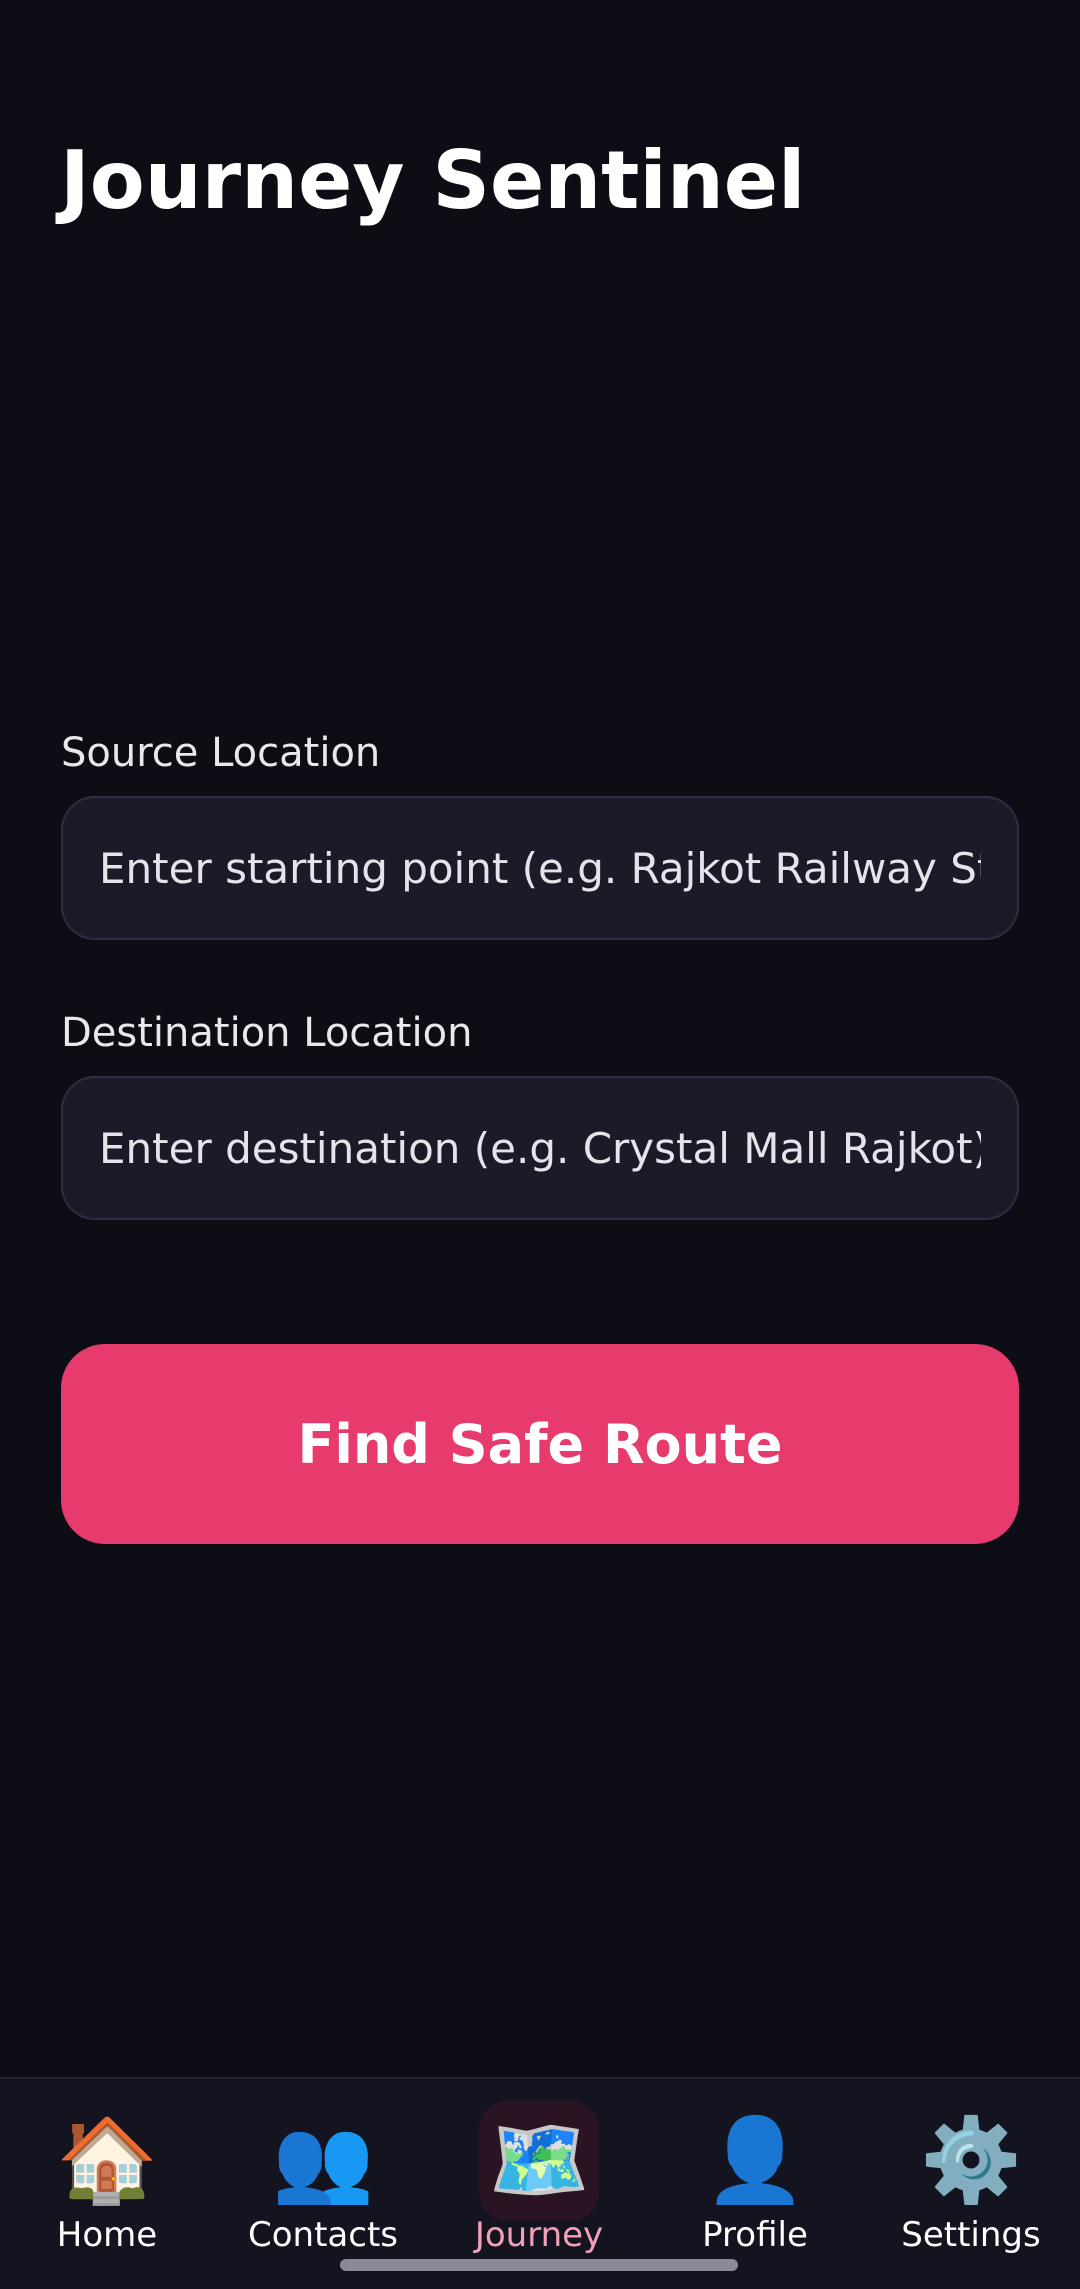 The height and width of the screenshot is (2289, 1080). I want to click on source-location-input, so click(540, 868).